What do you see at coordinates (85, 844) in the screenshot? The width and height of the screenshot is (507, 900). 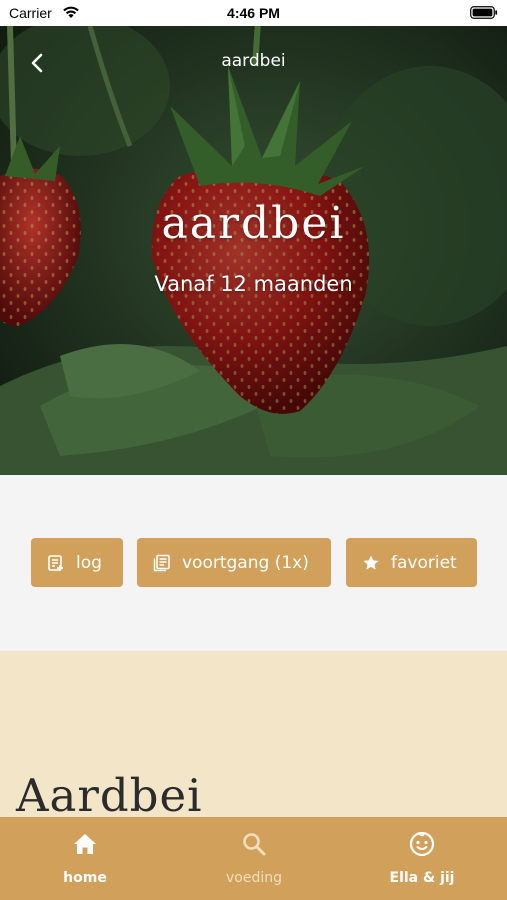 I see `home-icon` at bounding box center [85, 844].